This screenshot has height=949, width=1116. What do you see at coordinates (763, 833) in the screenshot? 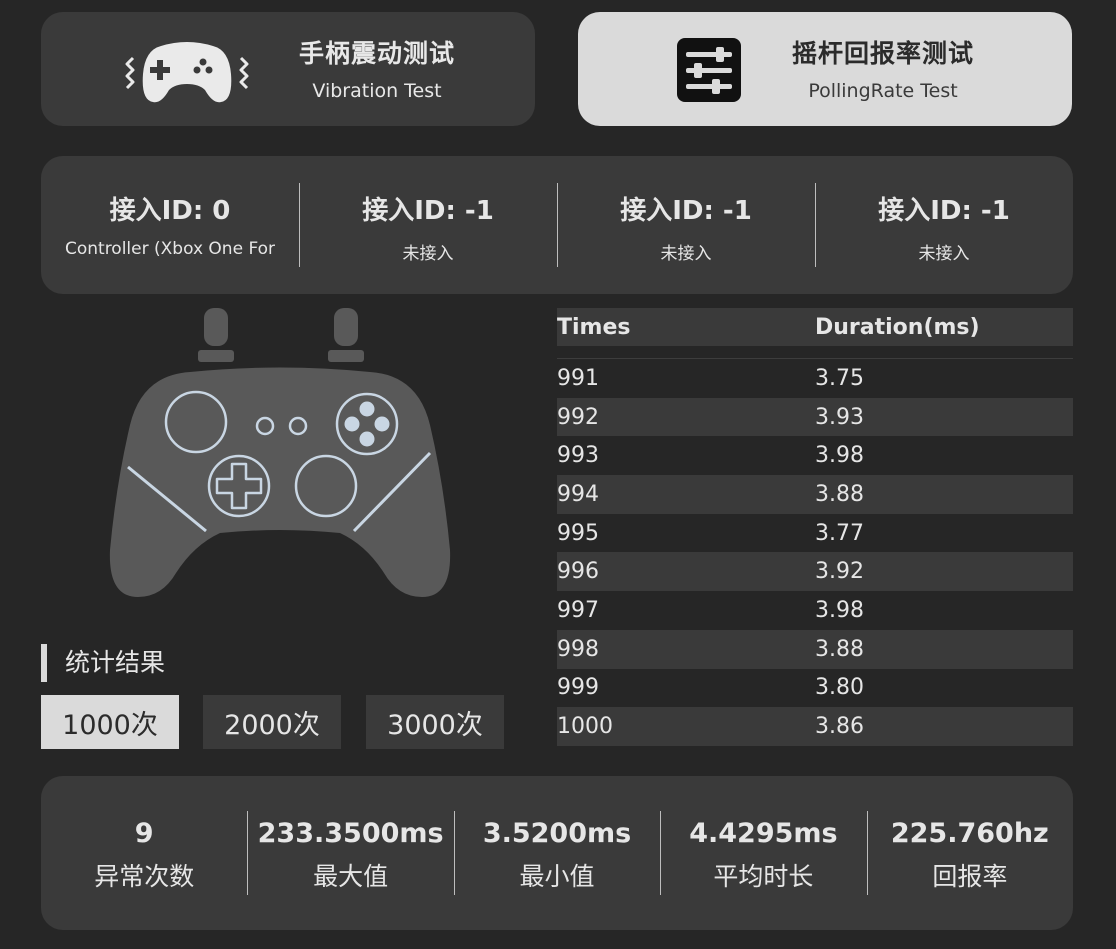
I see `summary-value: 4.4295ms` at bounding box center [763, 833].